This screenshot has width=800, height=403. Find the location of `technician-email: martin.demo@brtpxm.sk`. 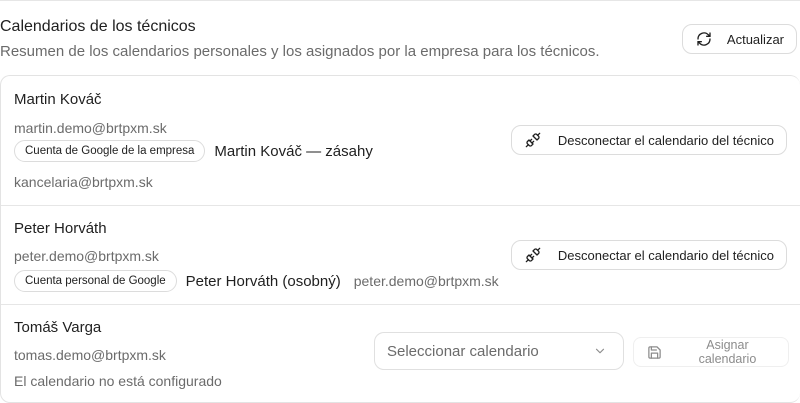

technician-email: martin.demo@brtpxm.sk is located at coordinates (90, 128).